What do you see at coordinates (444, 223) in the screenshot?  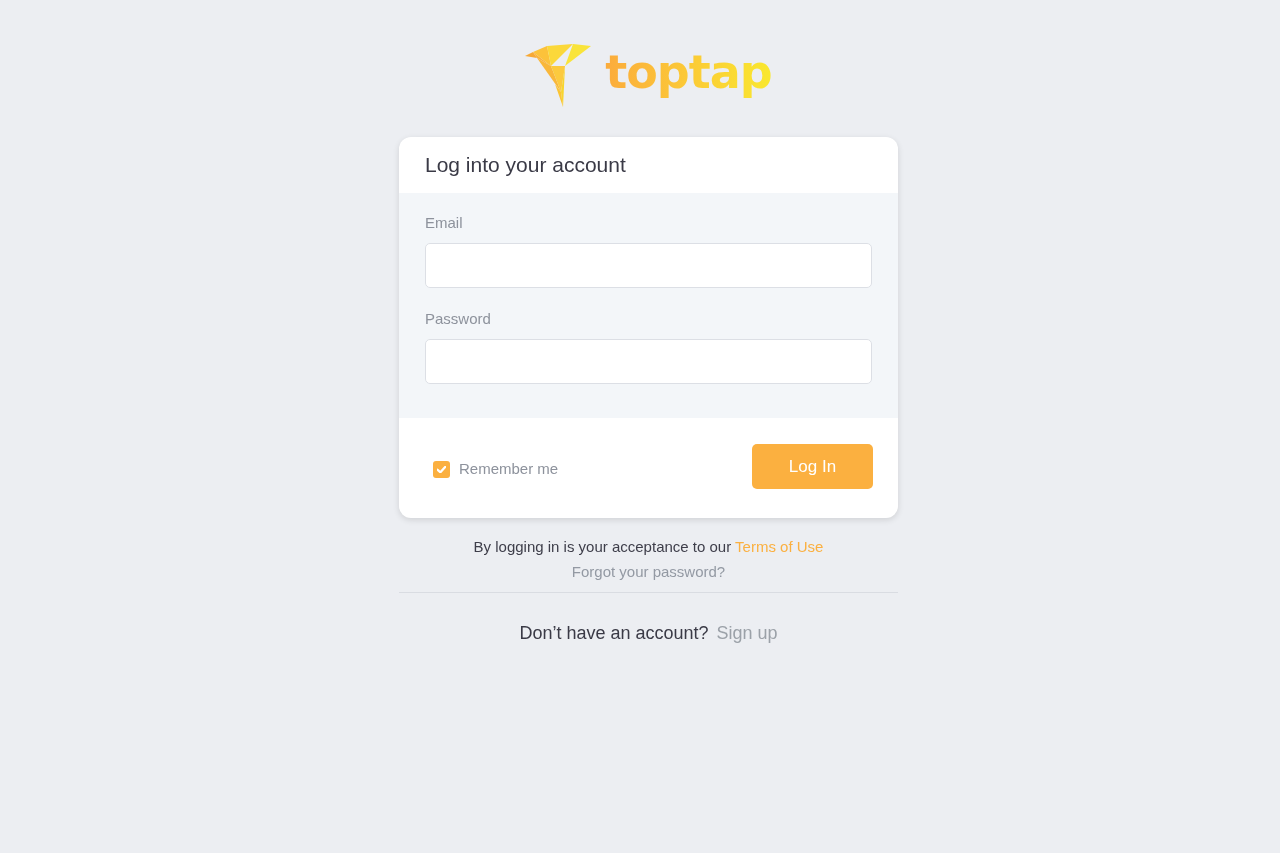 I see `field-label: Email` at bounding box center [444, 223].